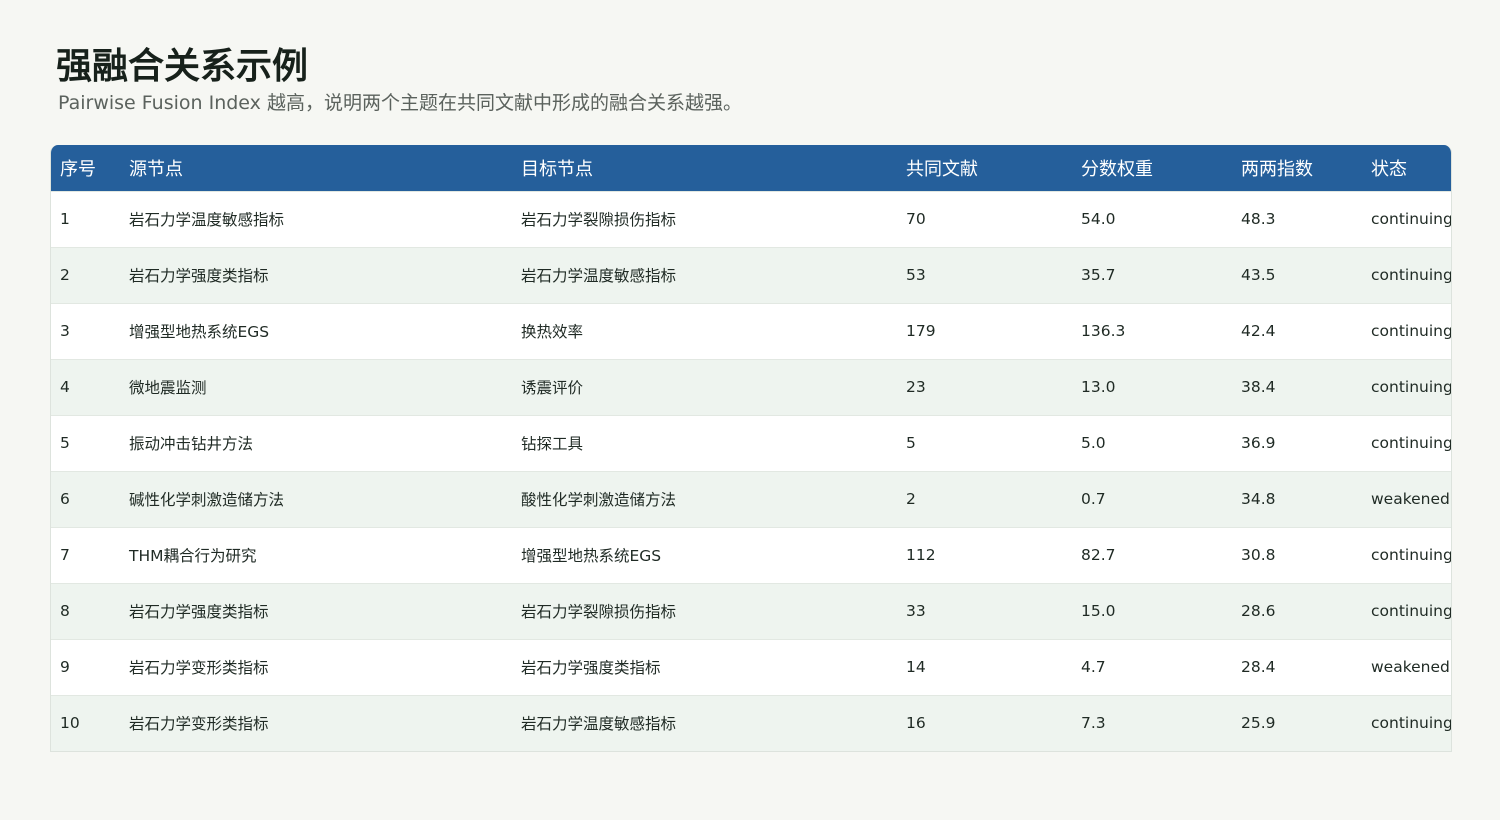  Describe the element at coordinates (65, 555) in the screenshot. I see `cell-index: 7` at that location.